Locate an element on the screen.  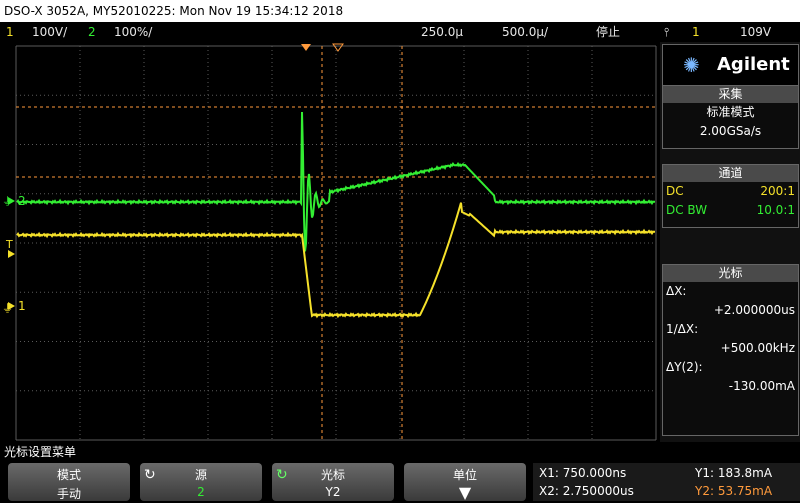
trigger-edge-icon: ⫯ is located at coordinates (667, 32).